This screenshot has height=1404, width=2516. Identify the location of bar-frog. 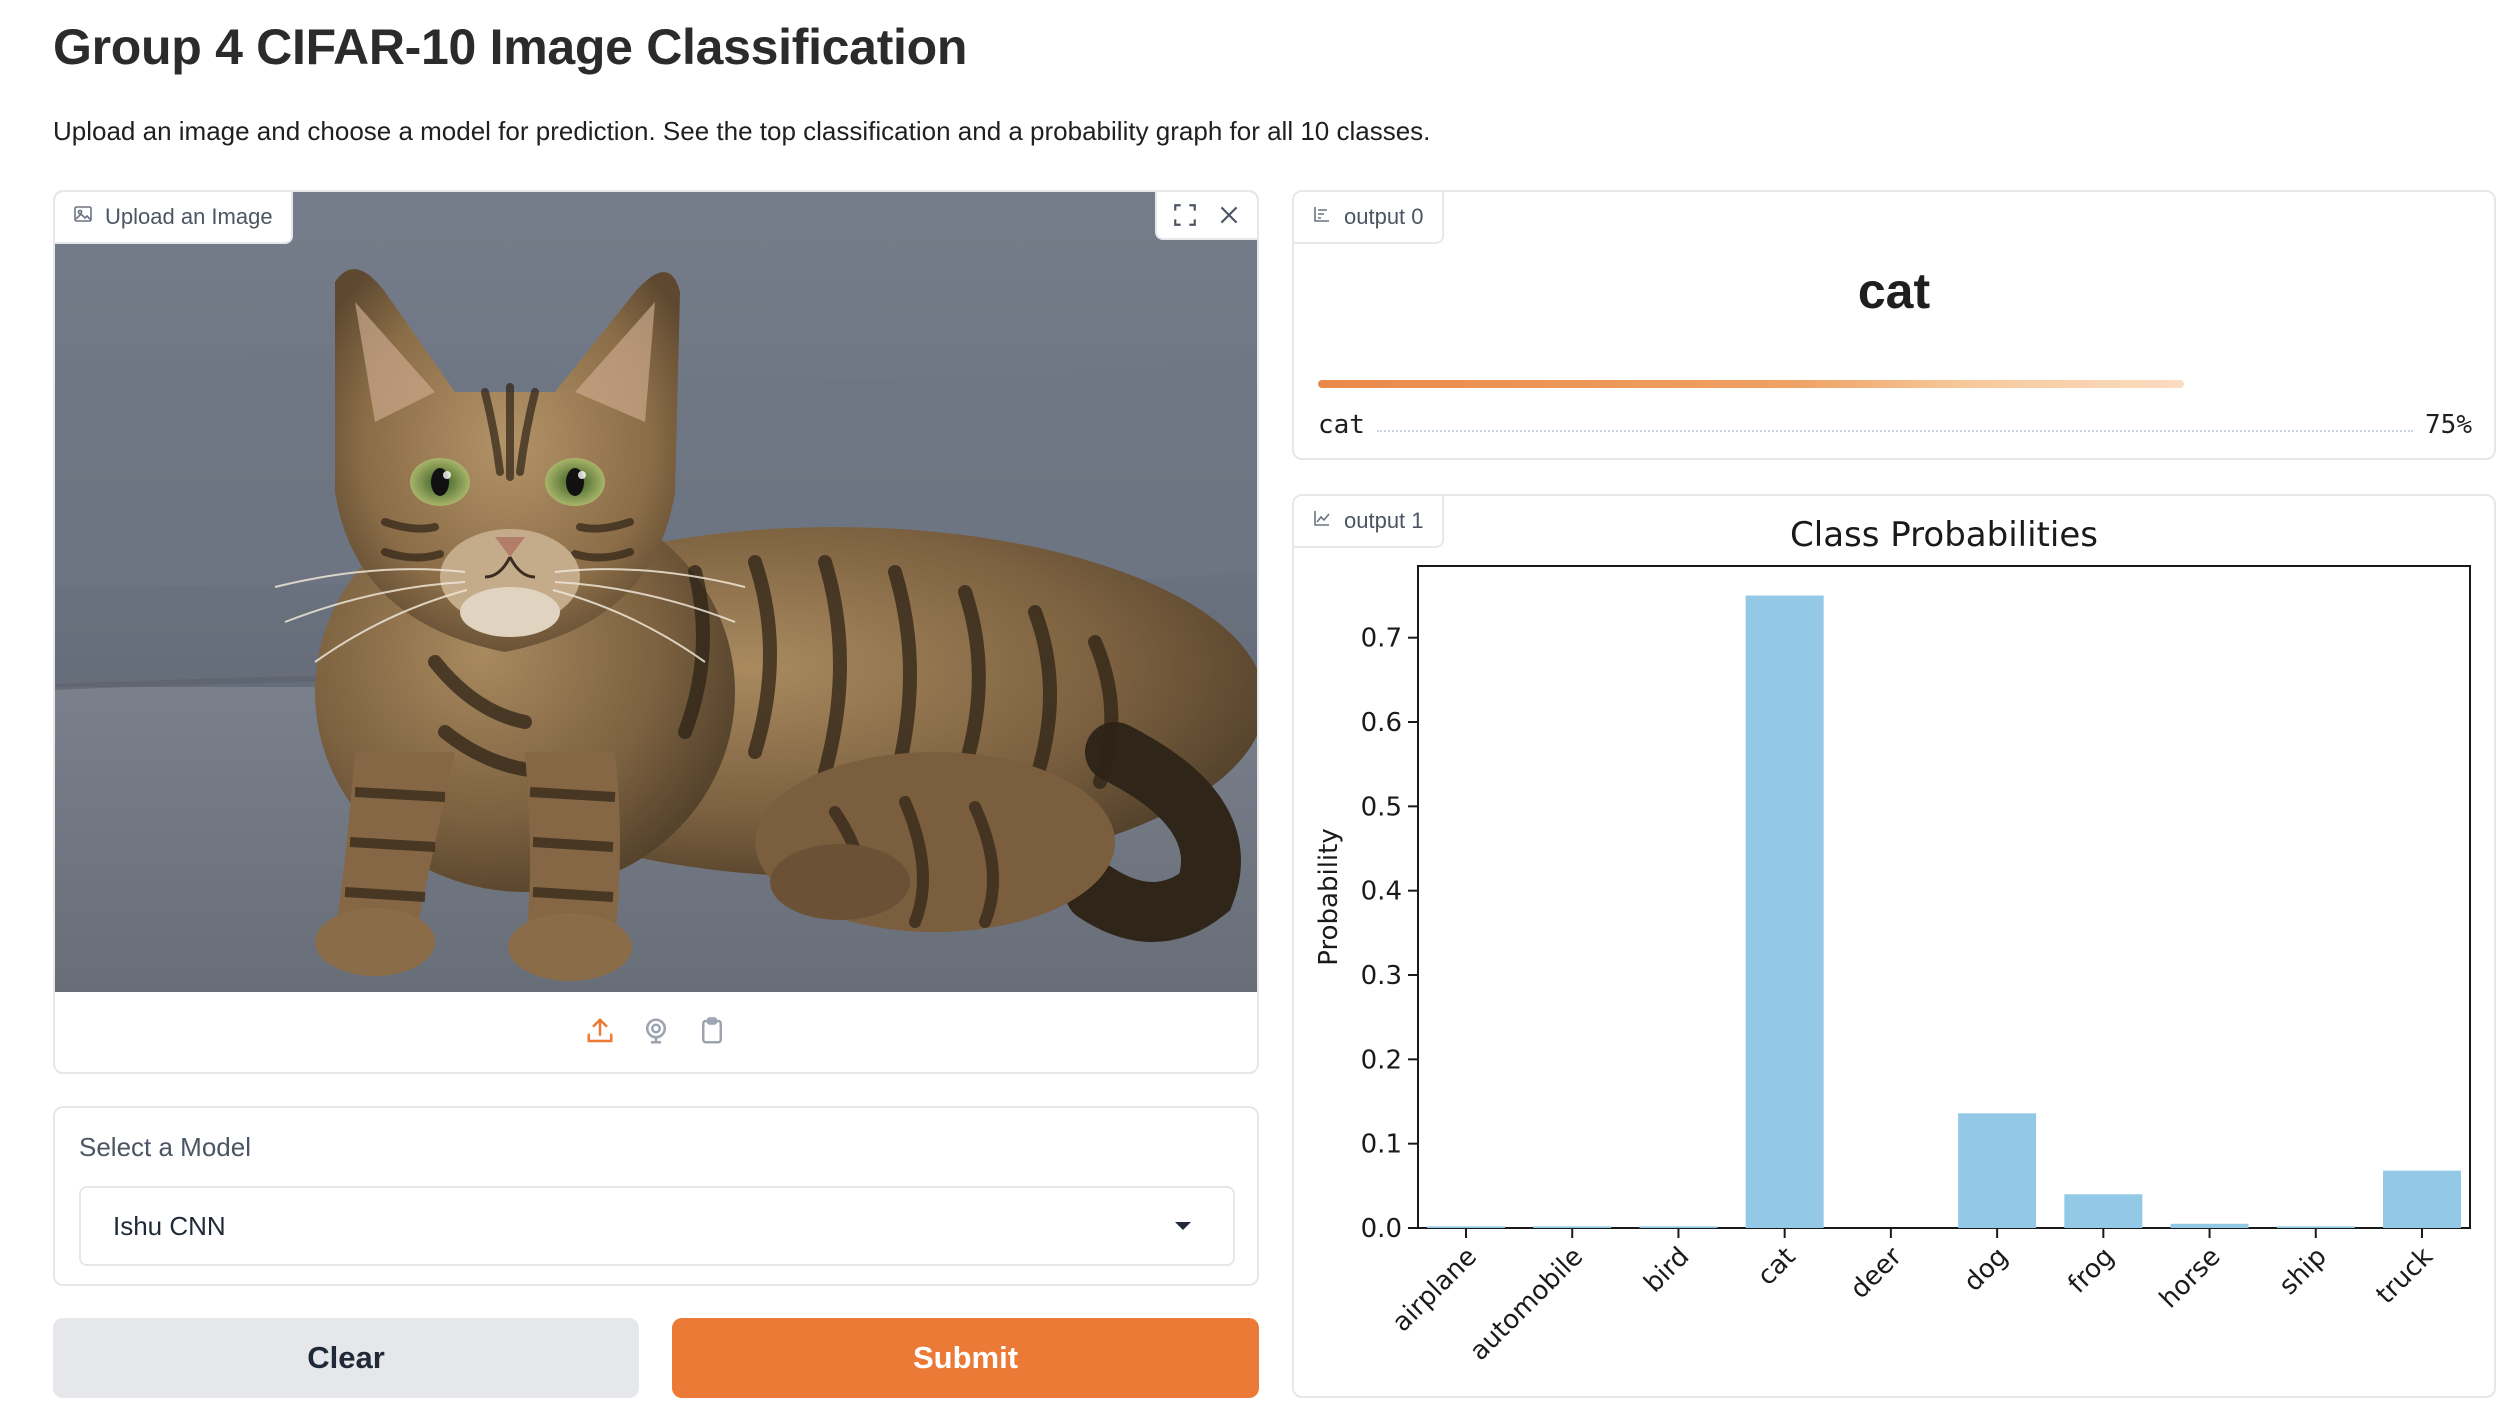
(2103, 1211).